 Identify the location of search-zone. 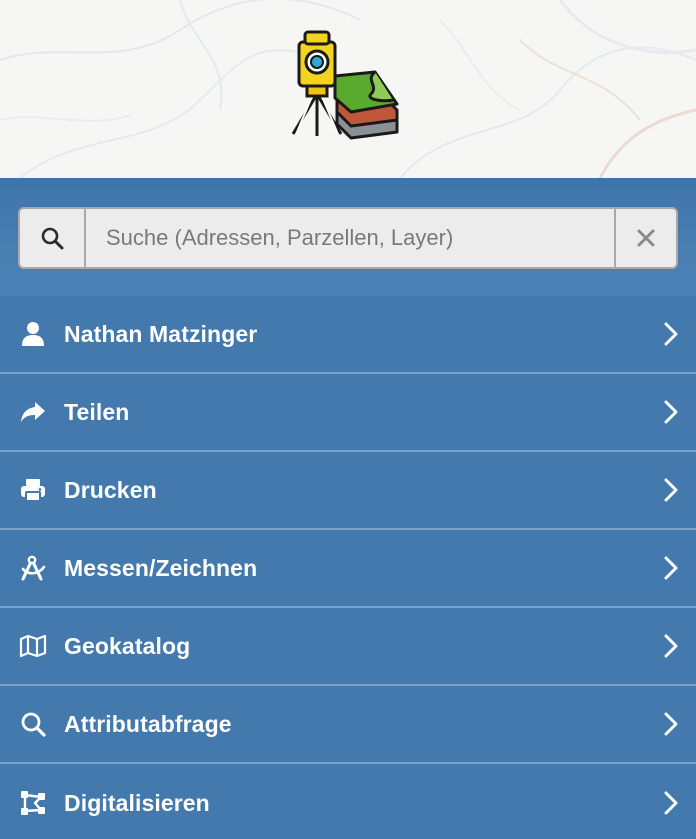
(348, 237).